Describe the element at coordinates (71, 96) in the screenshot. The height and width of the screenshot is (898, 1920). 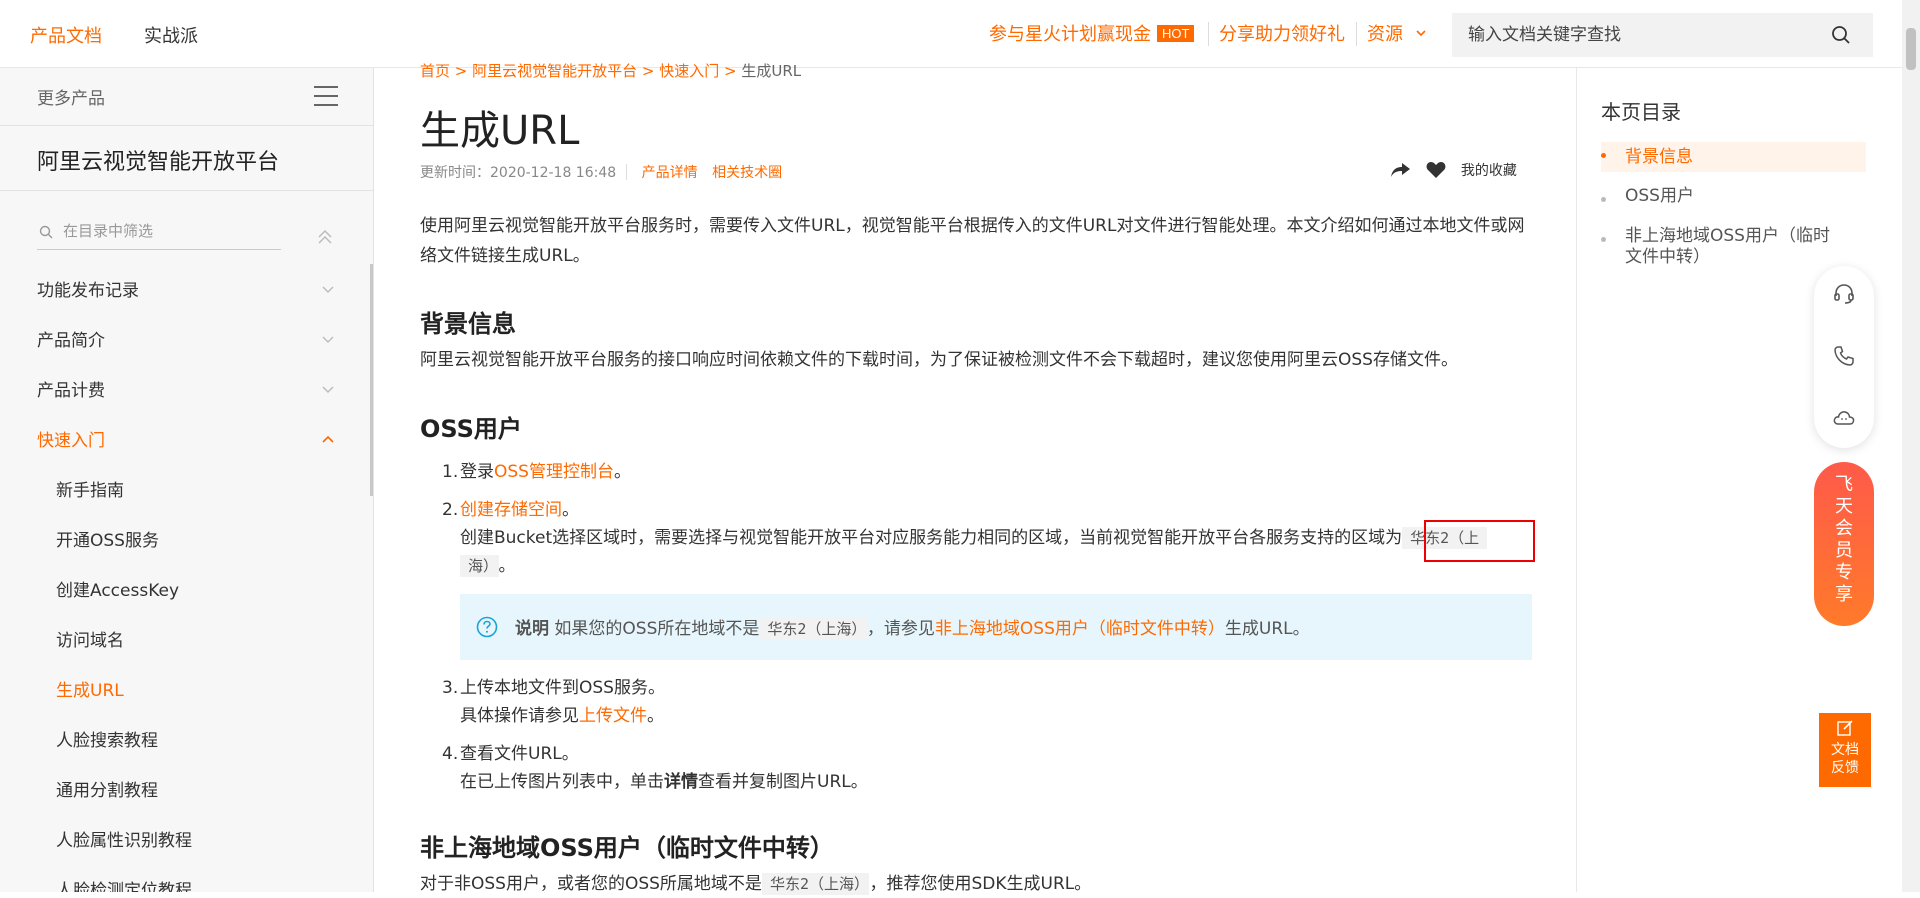
I see `more-products-label: 更多产品` at that location.